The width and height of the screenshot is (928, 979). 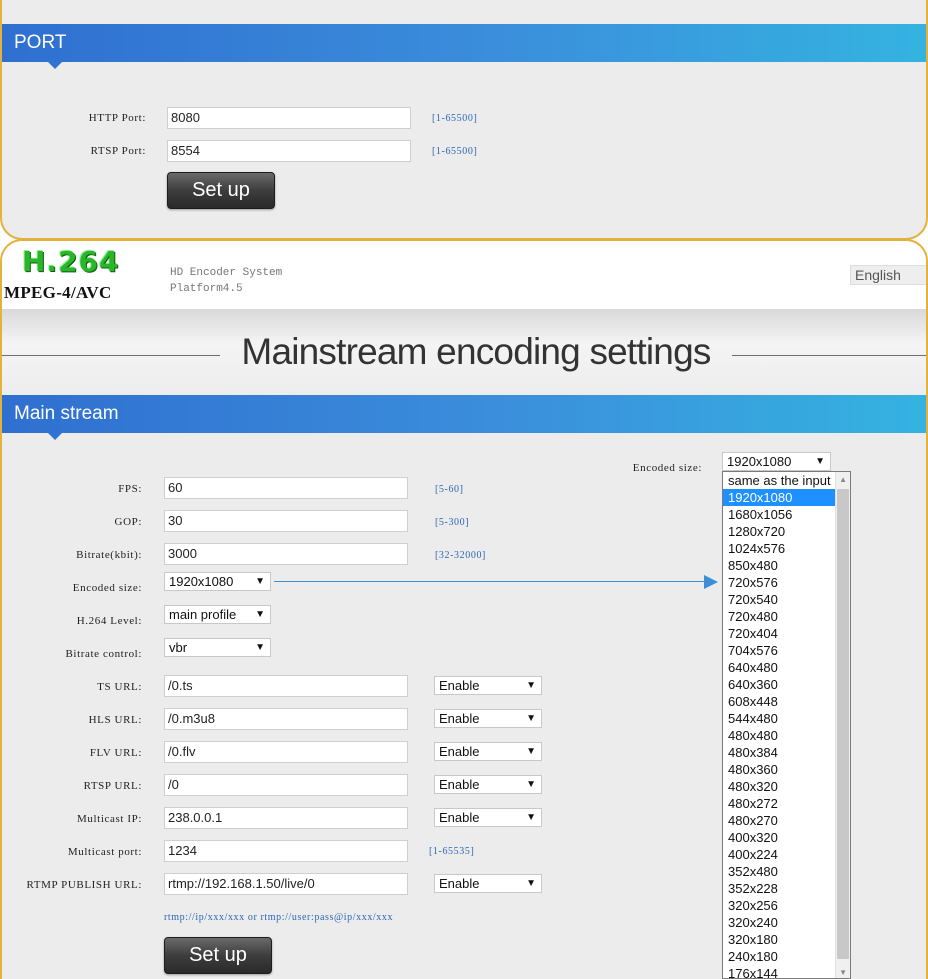 What do you see at coordinates (286, 488) in the screenshot?
I see `fps-input: 60` at bounding box center [286, 488].